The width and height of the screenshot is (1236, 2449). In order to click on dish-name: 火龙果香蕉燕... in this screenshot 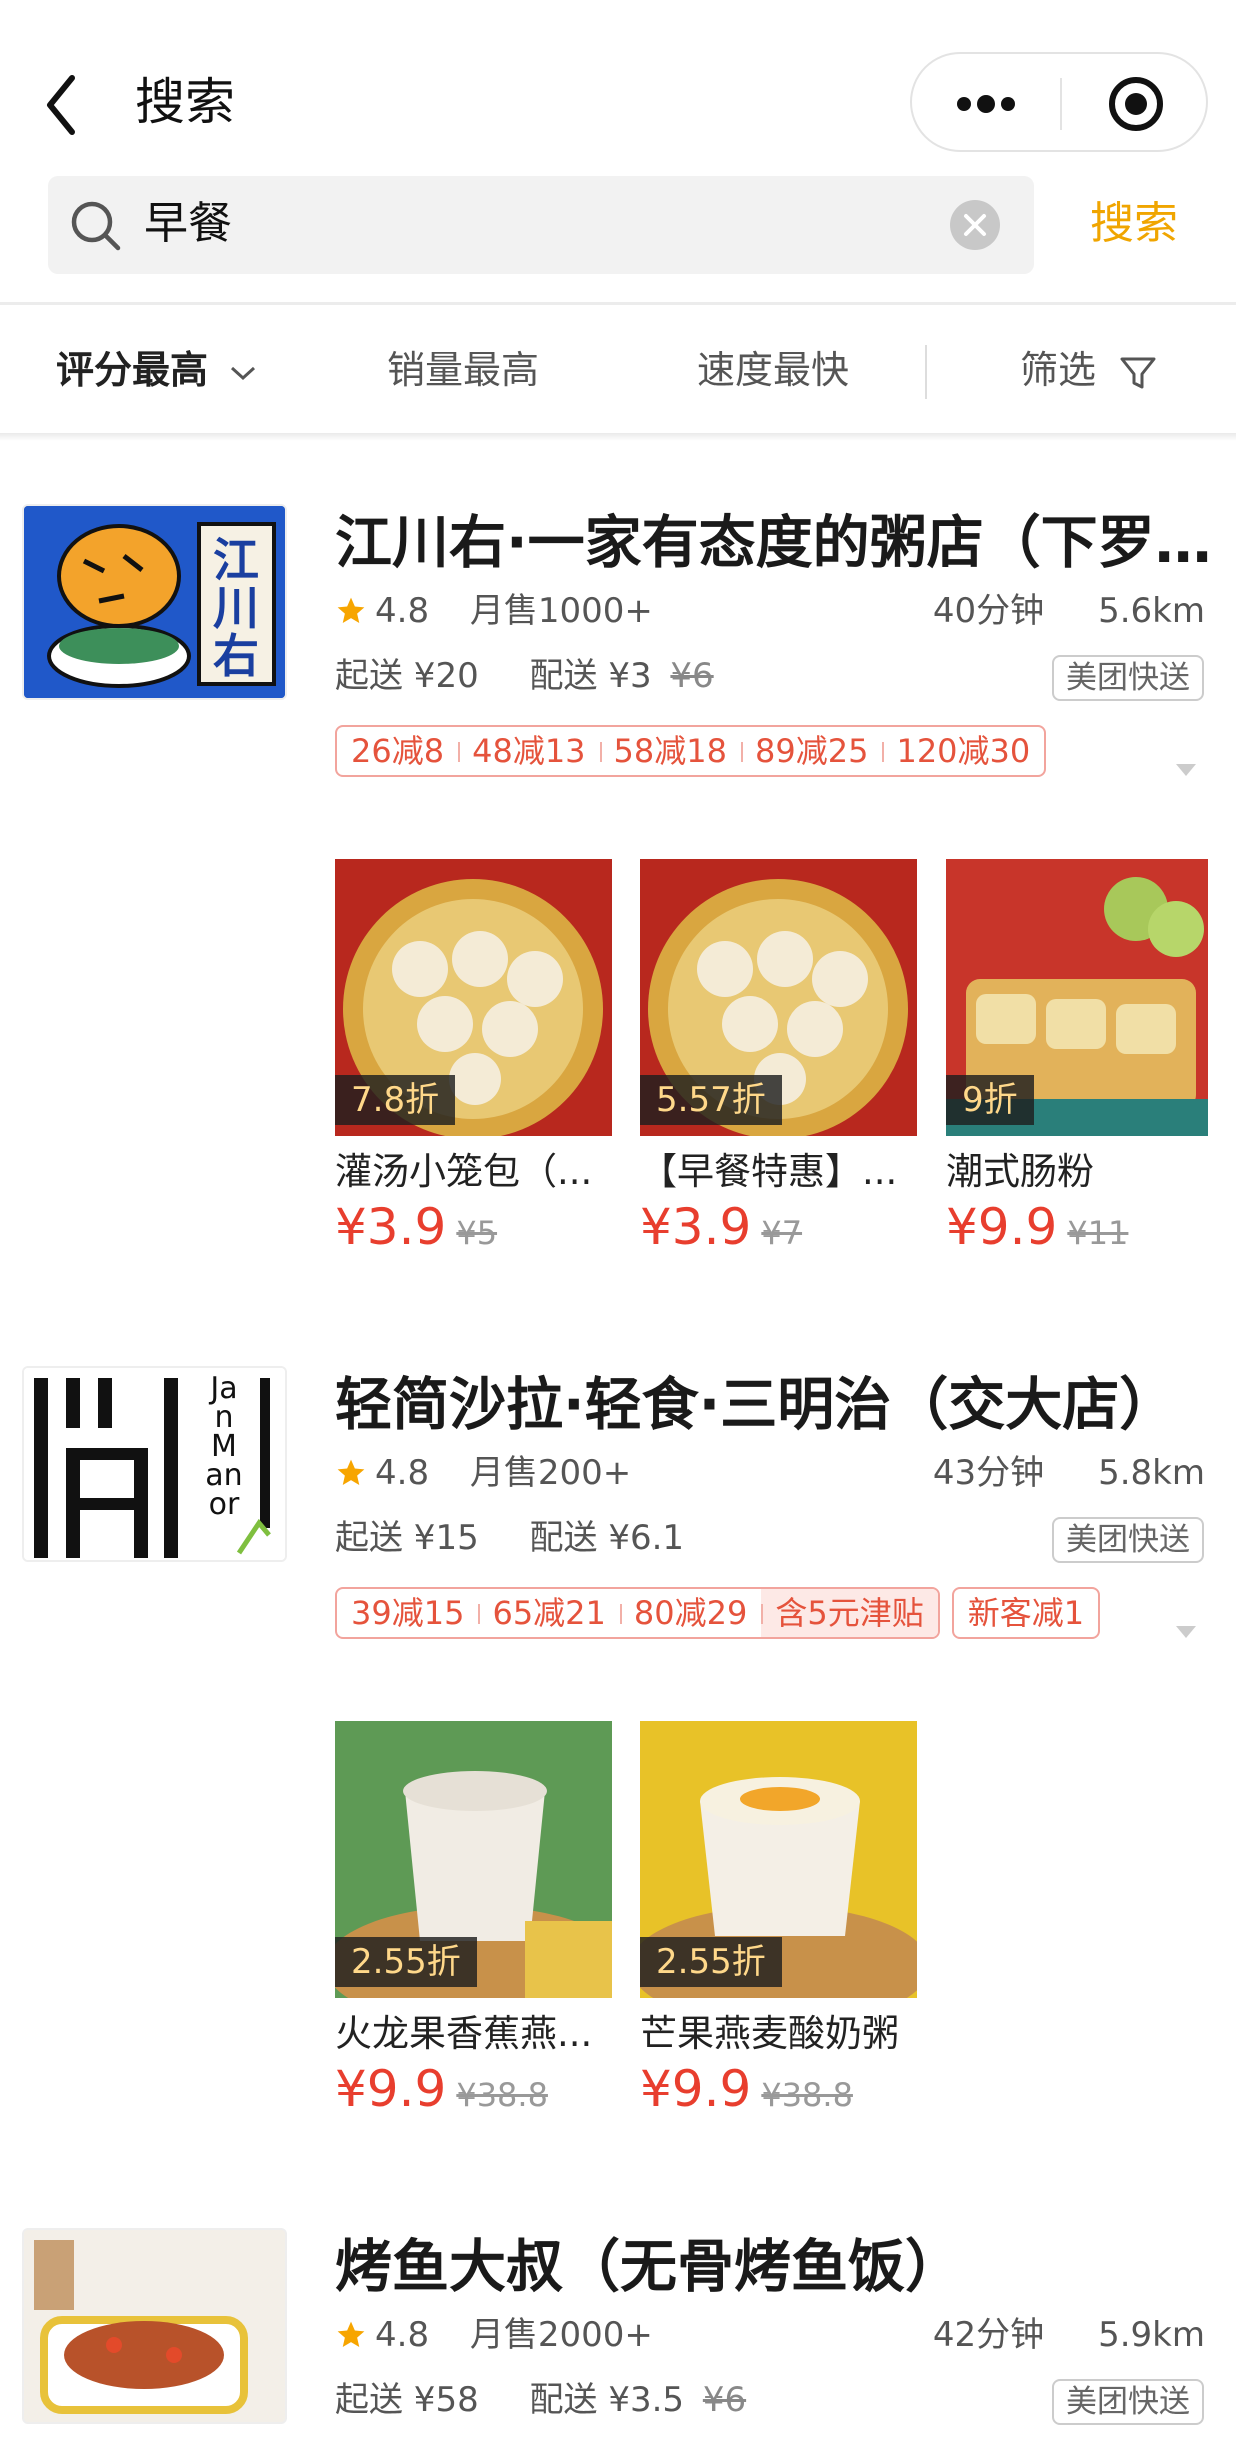, I will do `click(464, 2033)`.